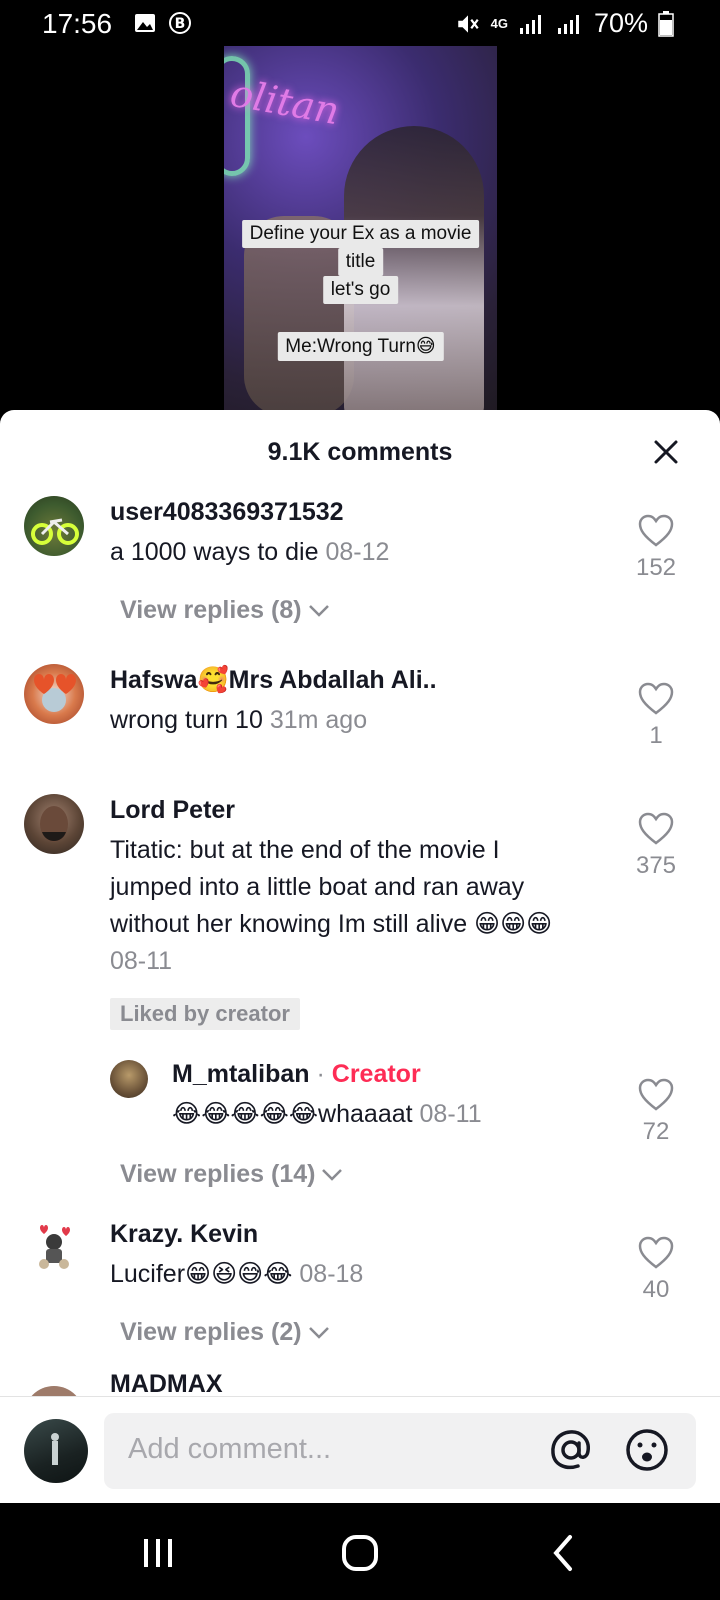 The height and width of the screenshot is (1600, 720). I want to click on hearts-avatar-icon, so click(55, 693).